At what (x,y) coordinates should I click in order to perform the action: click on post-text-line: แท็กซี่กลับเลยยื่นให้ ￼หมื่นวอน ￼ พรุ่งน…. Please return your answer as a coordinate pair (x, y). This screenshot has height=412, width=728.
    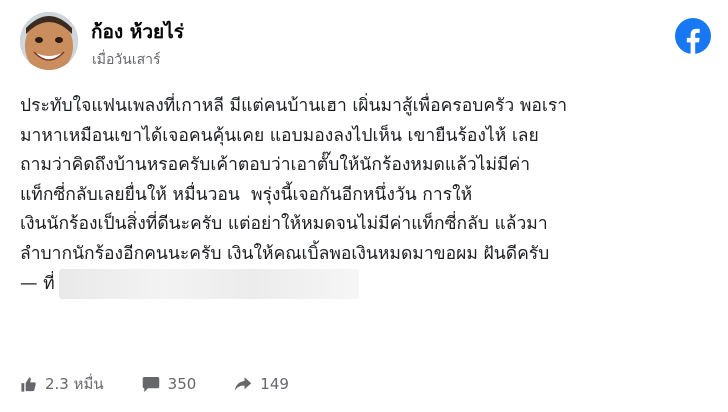
    Looking at the image, I should click on (246, 194).